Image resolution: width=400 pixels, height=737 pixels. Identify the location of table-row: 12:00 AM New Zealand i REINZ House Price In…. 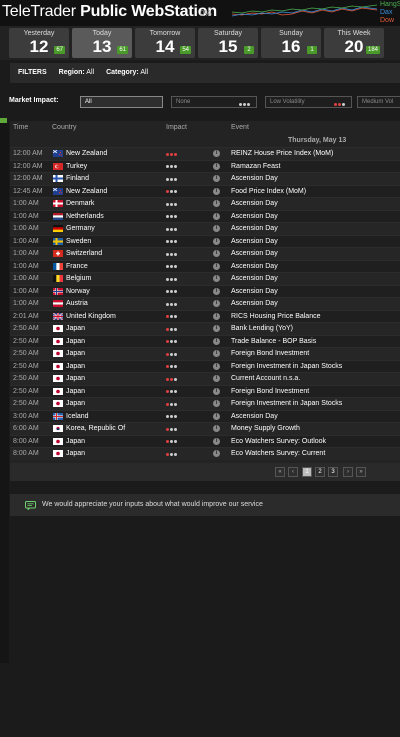
(205, 153).